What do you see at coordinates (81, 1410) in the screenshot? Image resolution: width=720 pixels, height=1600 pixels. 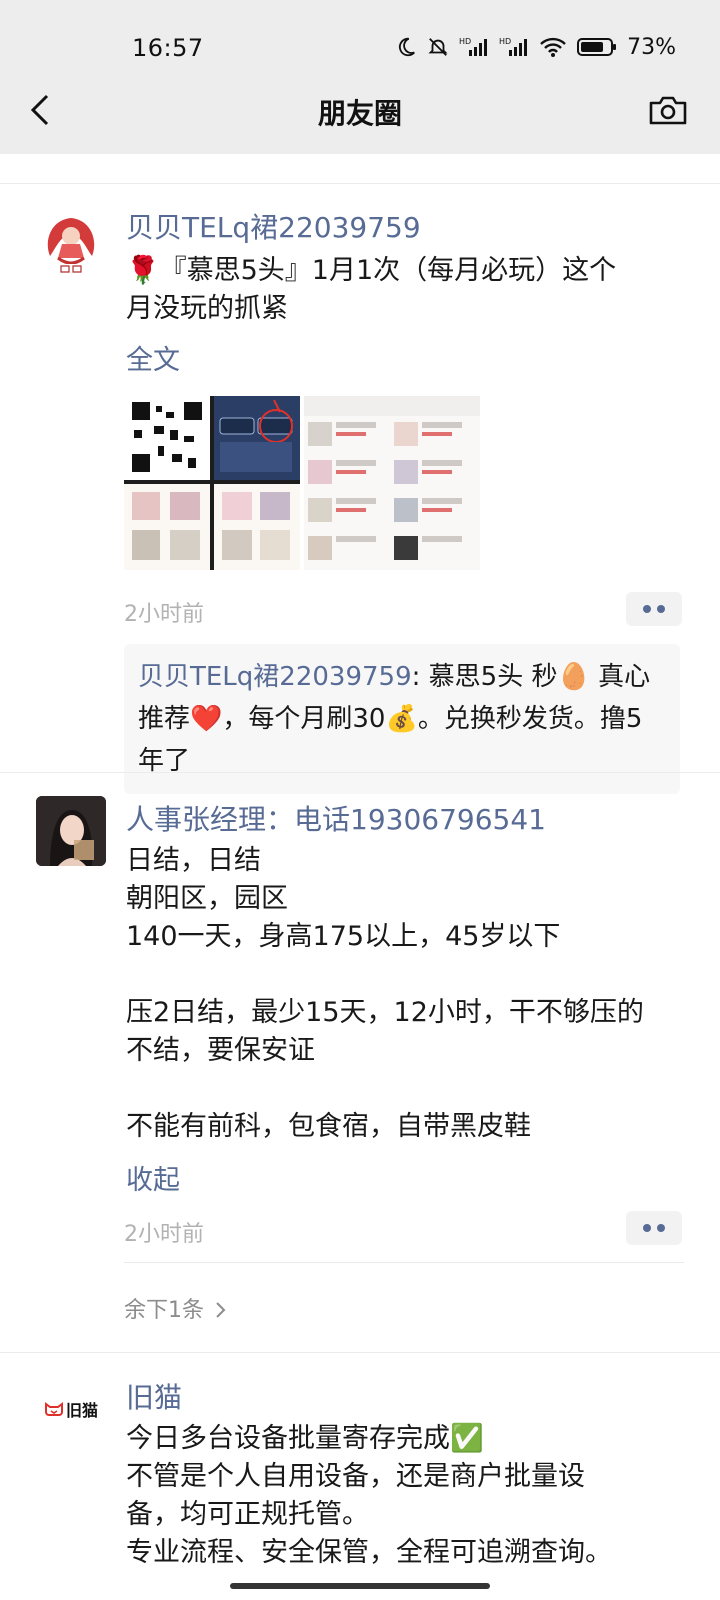 I see `avatar-brand-text: 旧猫` at bounding box center [81, 1410].